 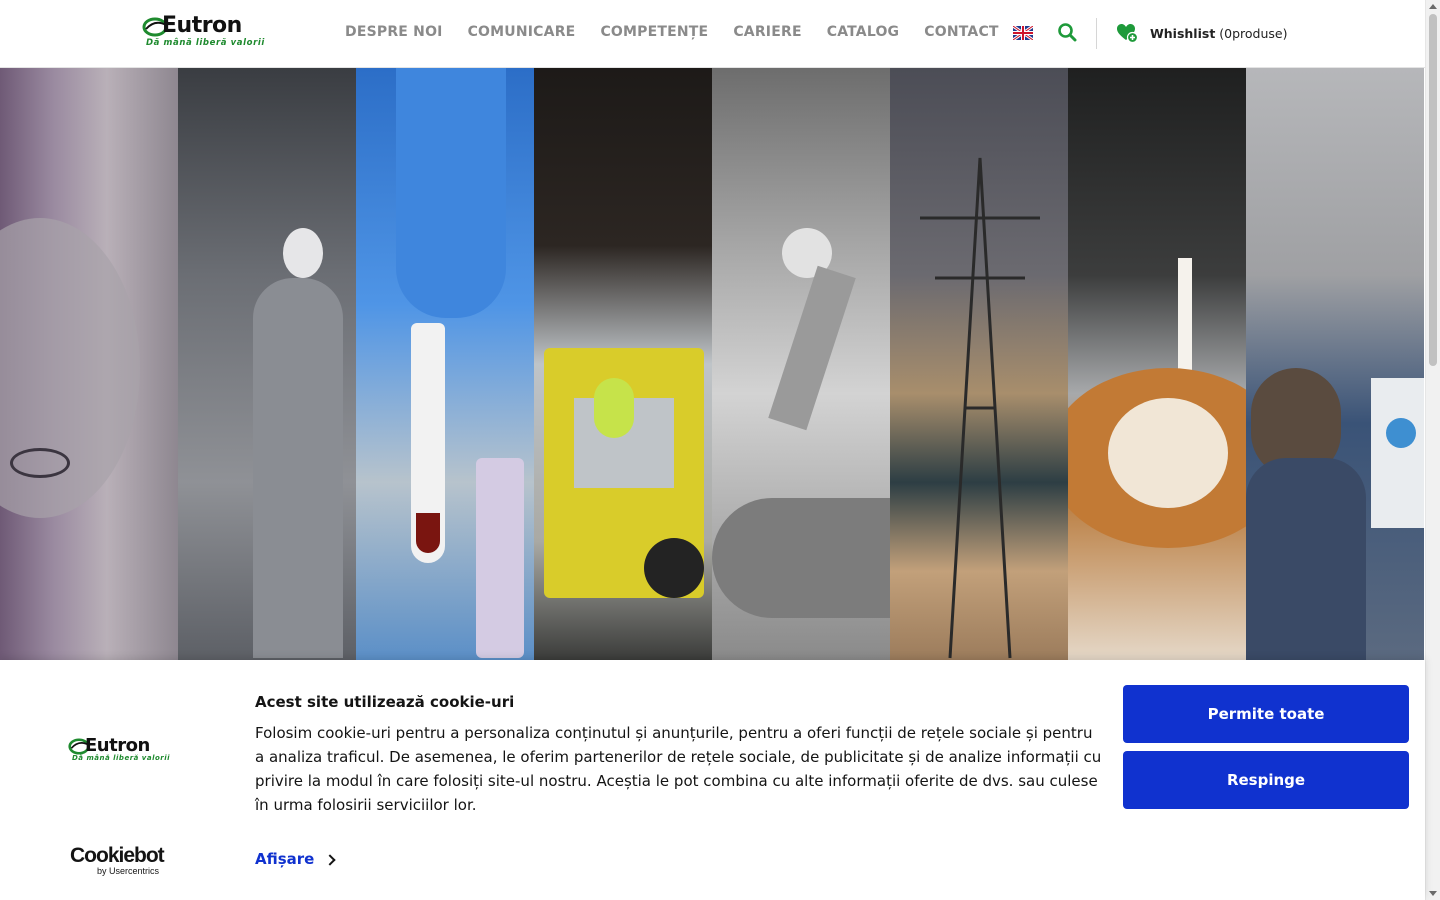 What do you see at coordinates (961, 32) in the screenshot?
I see `nav-item-contact: CONTACT` at bounding box center [961, 32].